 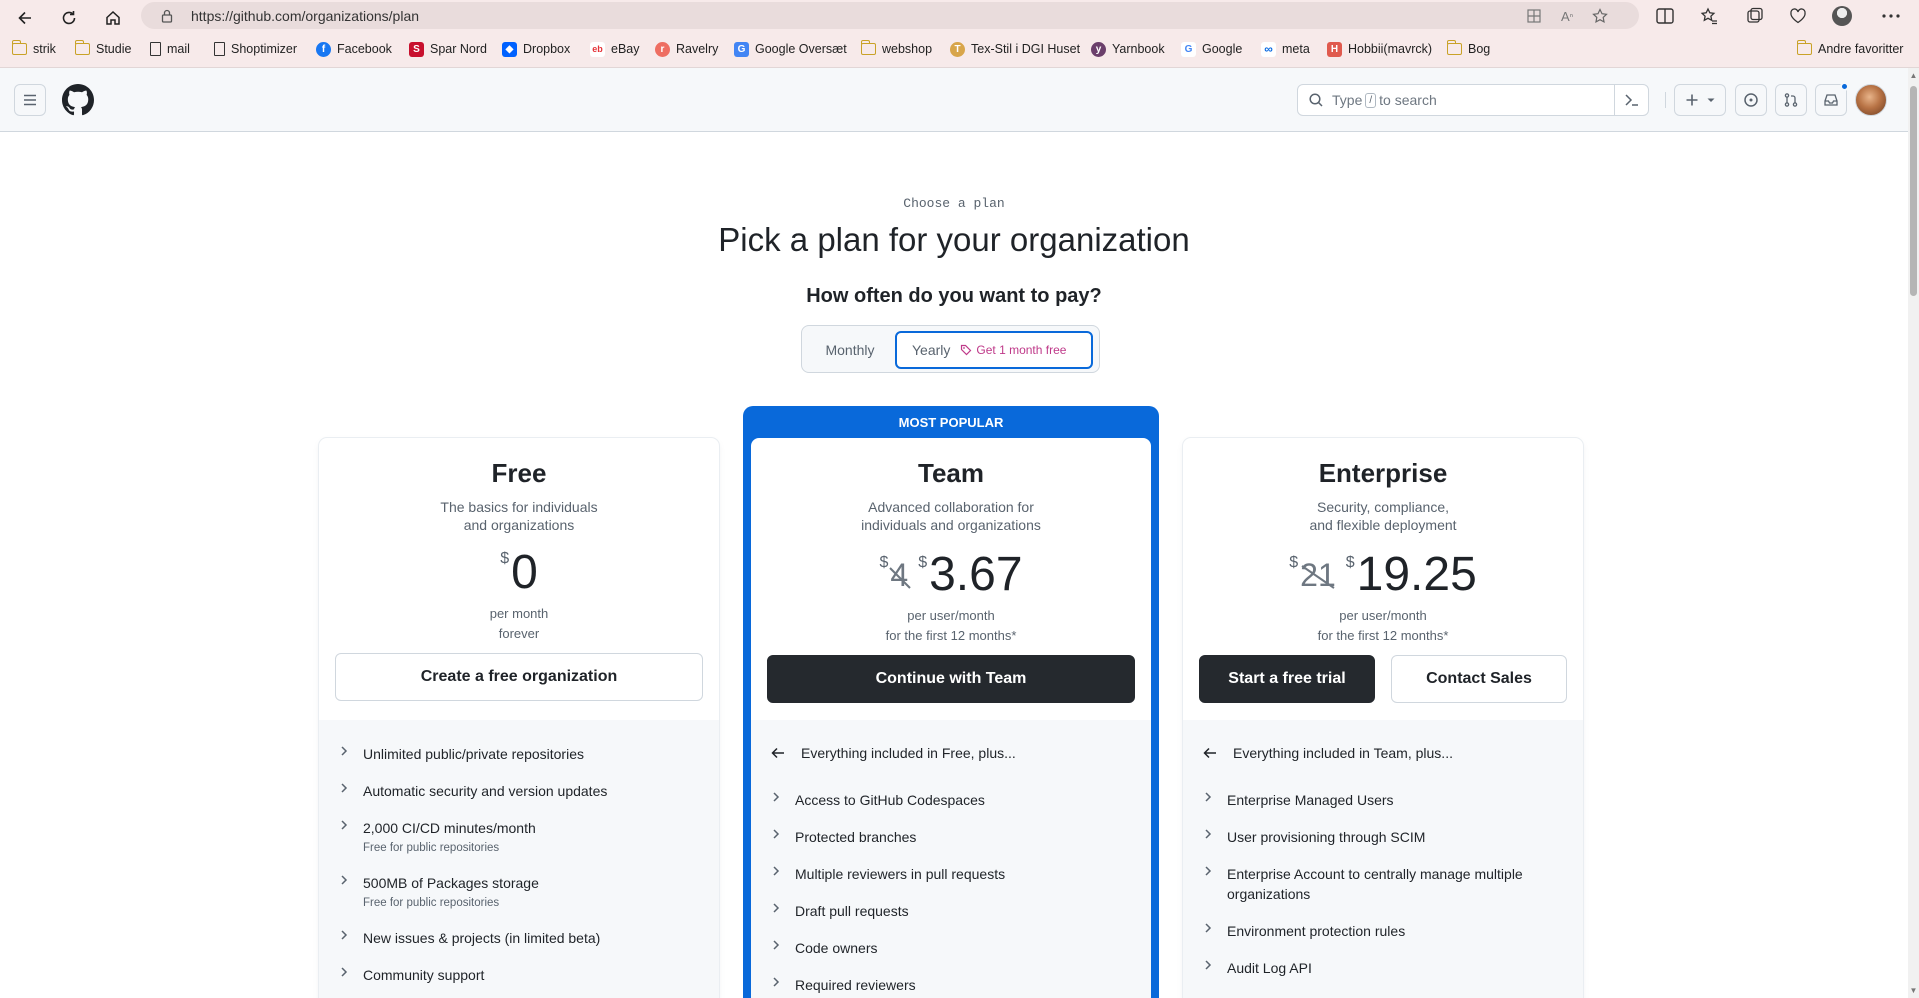 What do you see at coordinates (1849, 49) in the screenshot?
I see `bookmark-other-favorites: Andre favoritter` at bounding box center [1849, 49].